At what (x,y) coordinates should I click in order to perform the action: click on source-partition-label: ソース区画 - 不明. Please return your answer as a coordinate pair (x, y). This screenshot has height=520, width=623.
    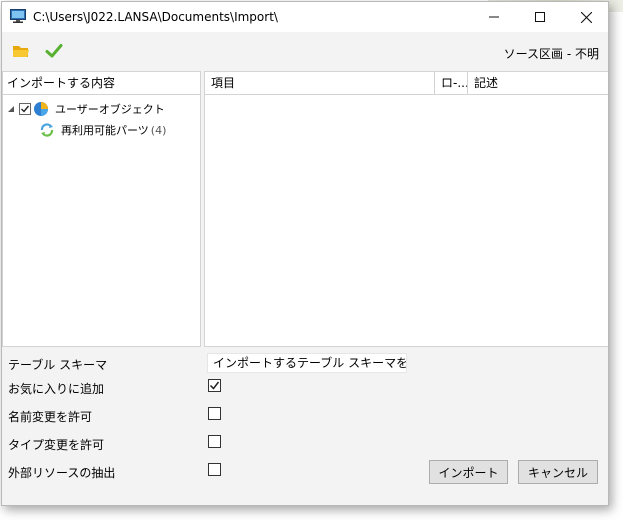
    Looking at the image, I should click on (551, 54).